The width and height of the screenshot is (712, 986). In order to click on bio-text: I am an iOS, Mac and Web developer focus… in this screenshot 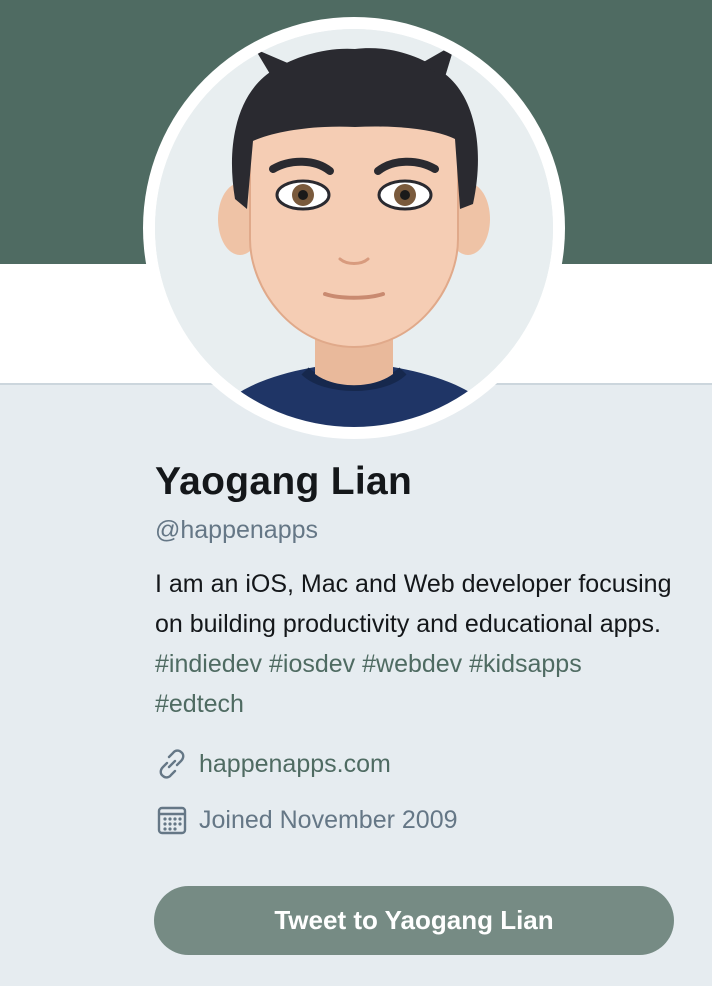, I will do `click(413, 604)`.